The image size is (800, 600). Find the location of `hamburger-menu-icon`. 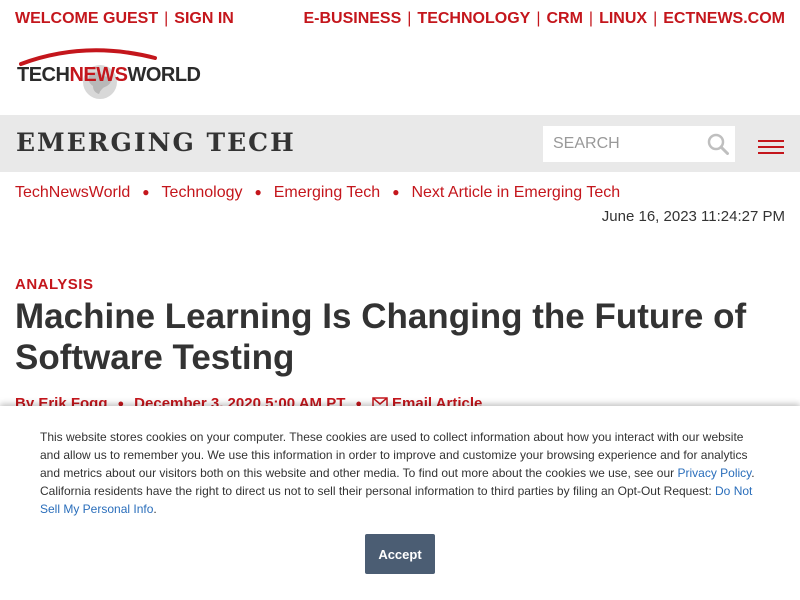

hamburger-menu-icon is located at coordinates (771, 148).